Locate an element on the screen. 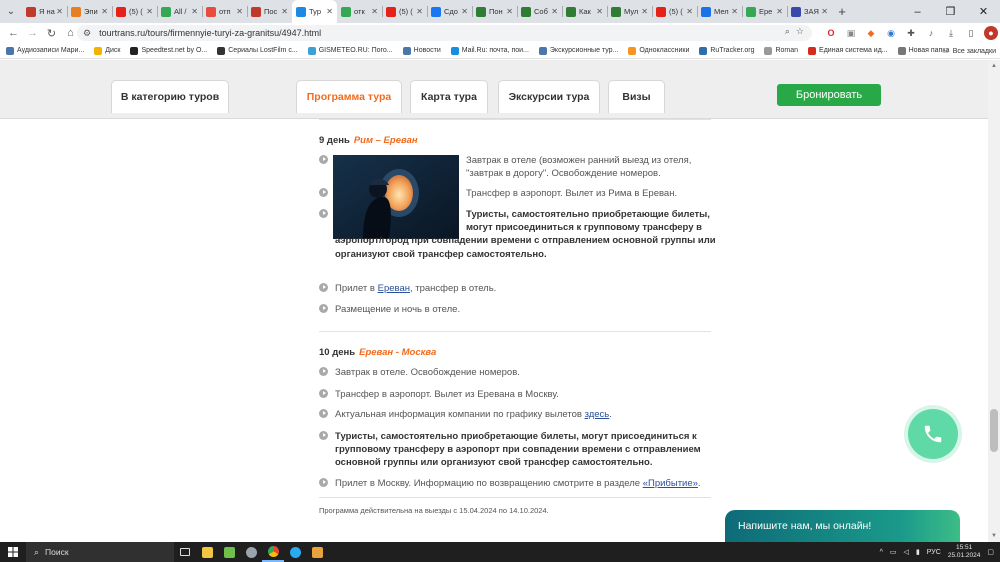  page-scrollbar: ▲ ▼ is located at coordinates (994, 301).